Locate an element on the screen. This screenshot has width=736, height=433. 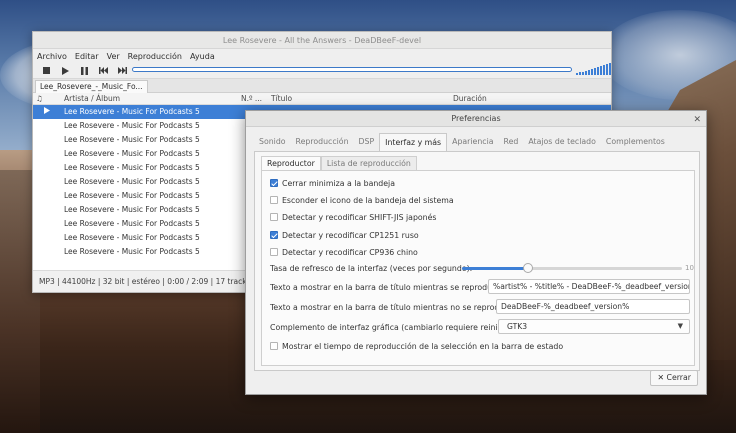
tab-dsp: DSP is located at coordinates (367, 142).